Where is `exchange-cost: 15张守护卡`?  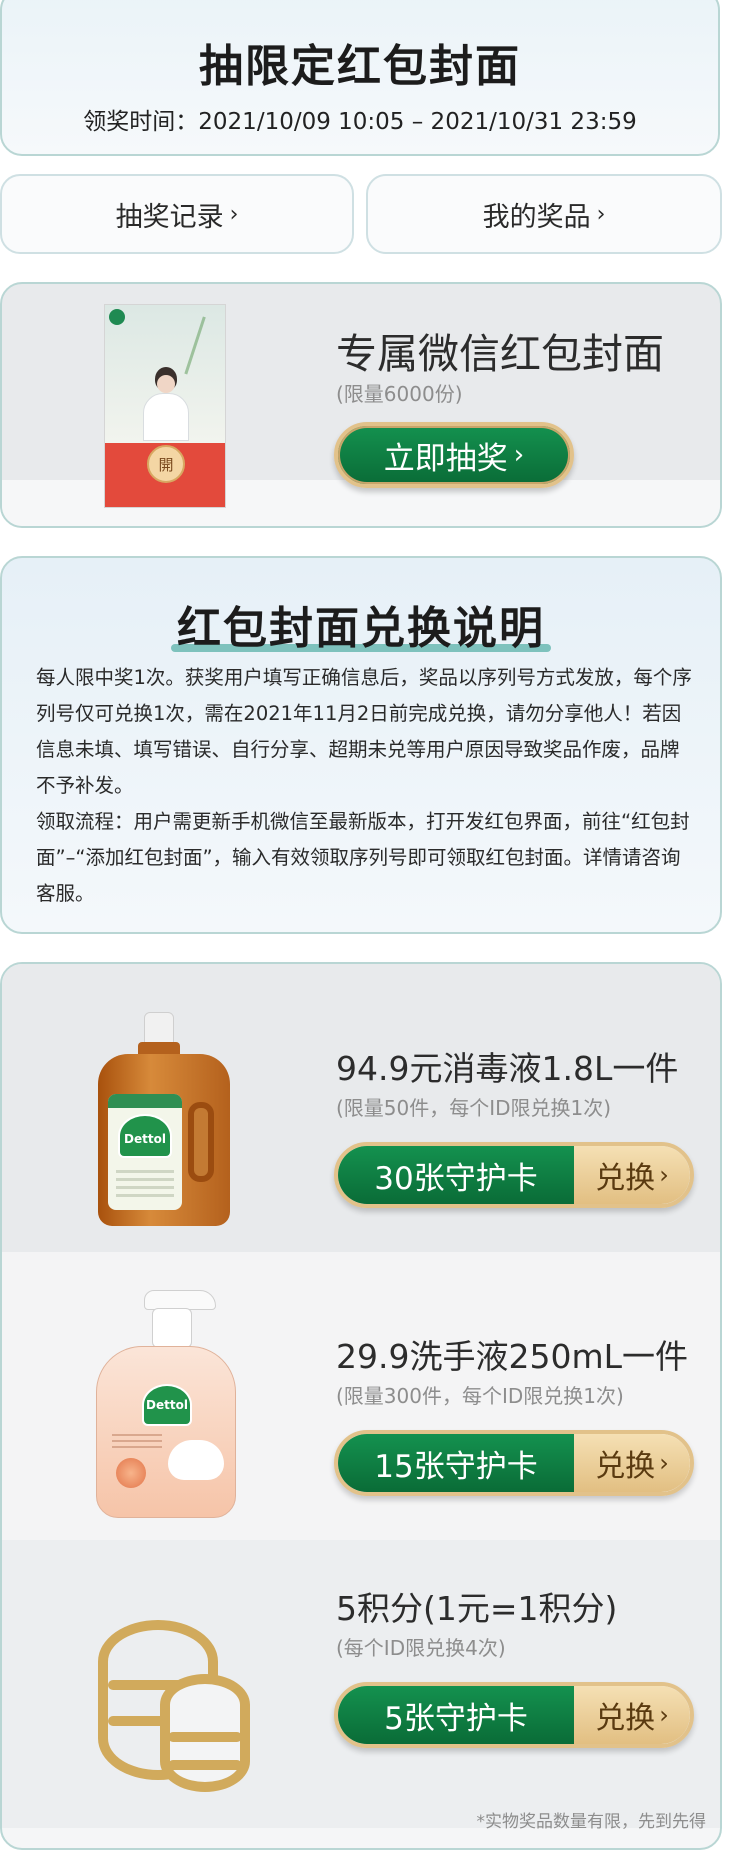 exchange-cost: 15张守护卡 is located at coordinates (456, 1463).